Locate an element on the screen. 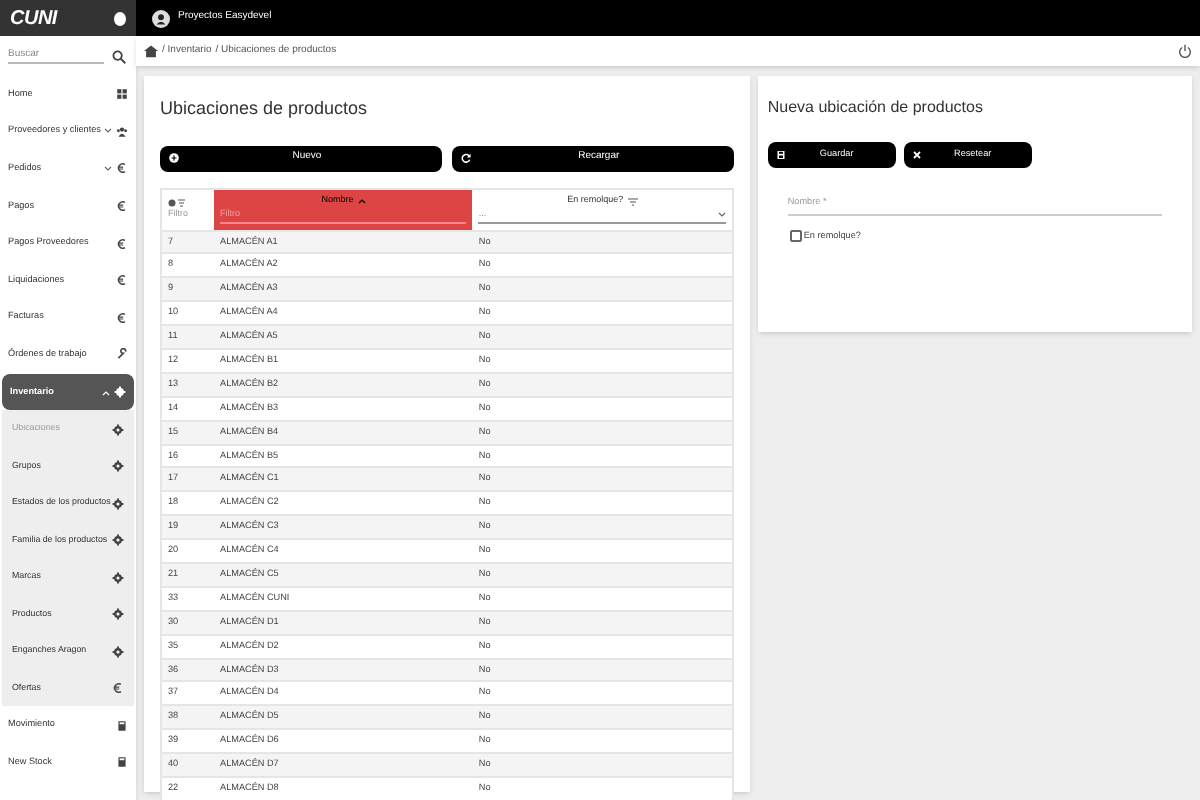  close-icon is located at coordinates (916, 155).